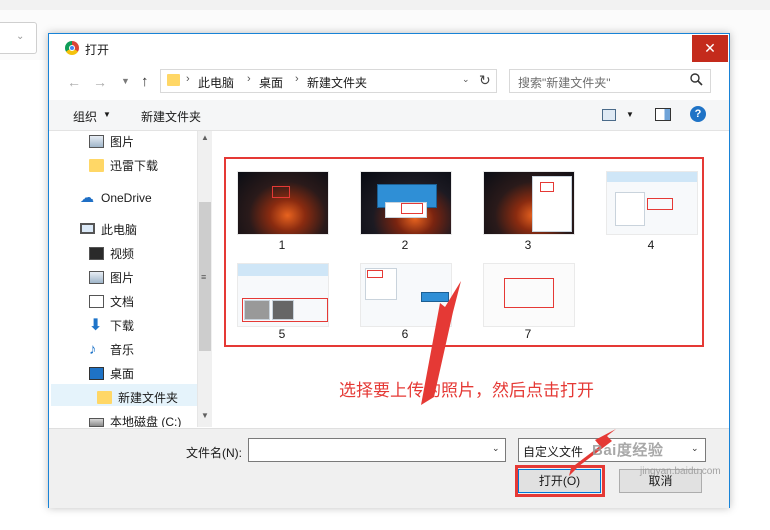  What do you see at coordinates (628, 450) in the screenshot?
I see `watermark-logo: Bai度经验` at bounding box center [628, 450].